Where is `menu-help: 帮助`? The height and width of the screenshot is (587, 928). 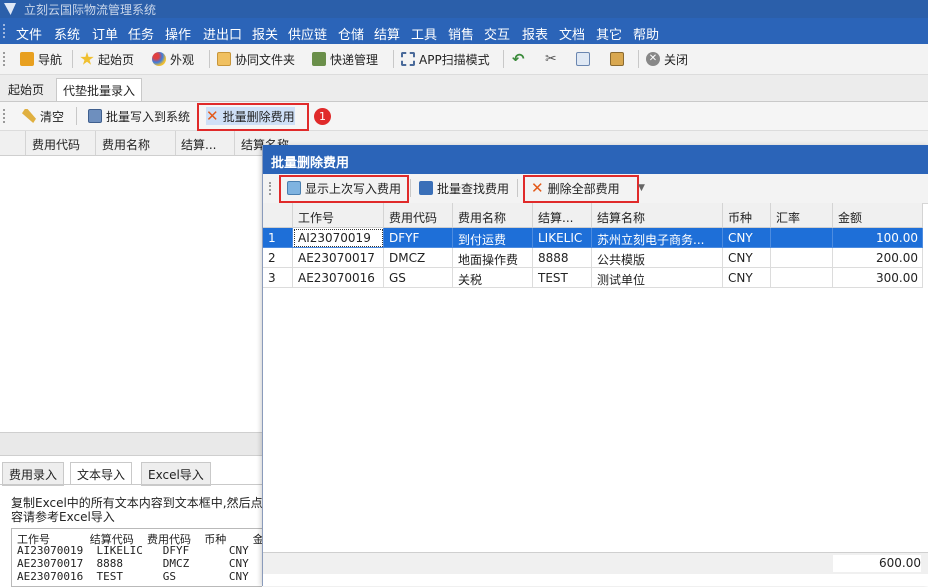 menu-help: 帮助 is located at coordinates (646, 33).